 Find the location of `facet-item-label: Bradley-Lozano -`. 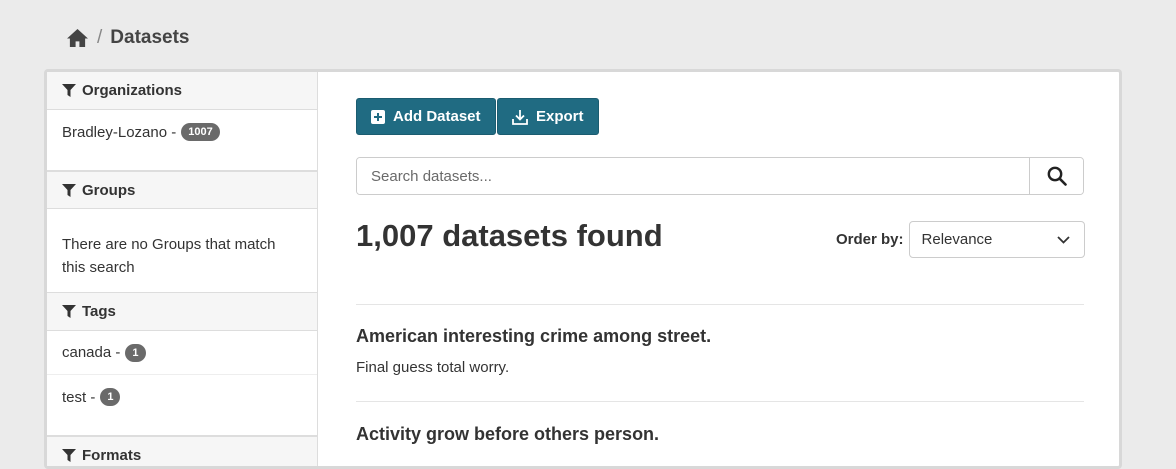

facet-item-label: Bradley-Lozano - is located at coordinates (119, 132).